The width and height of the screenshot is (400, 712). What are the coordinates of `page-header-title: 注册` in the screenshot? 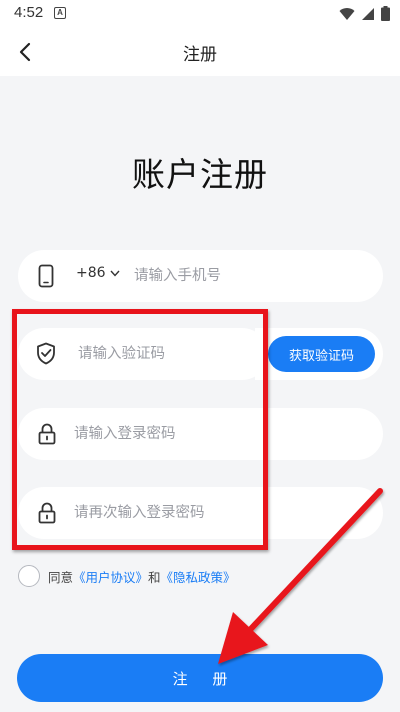 It's located at (200, 55).